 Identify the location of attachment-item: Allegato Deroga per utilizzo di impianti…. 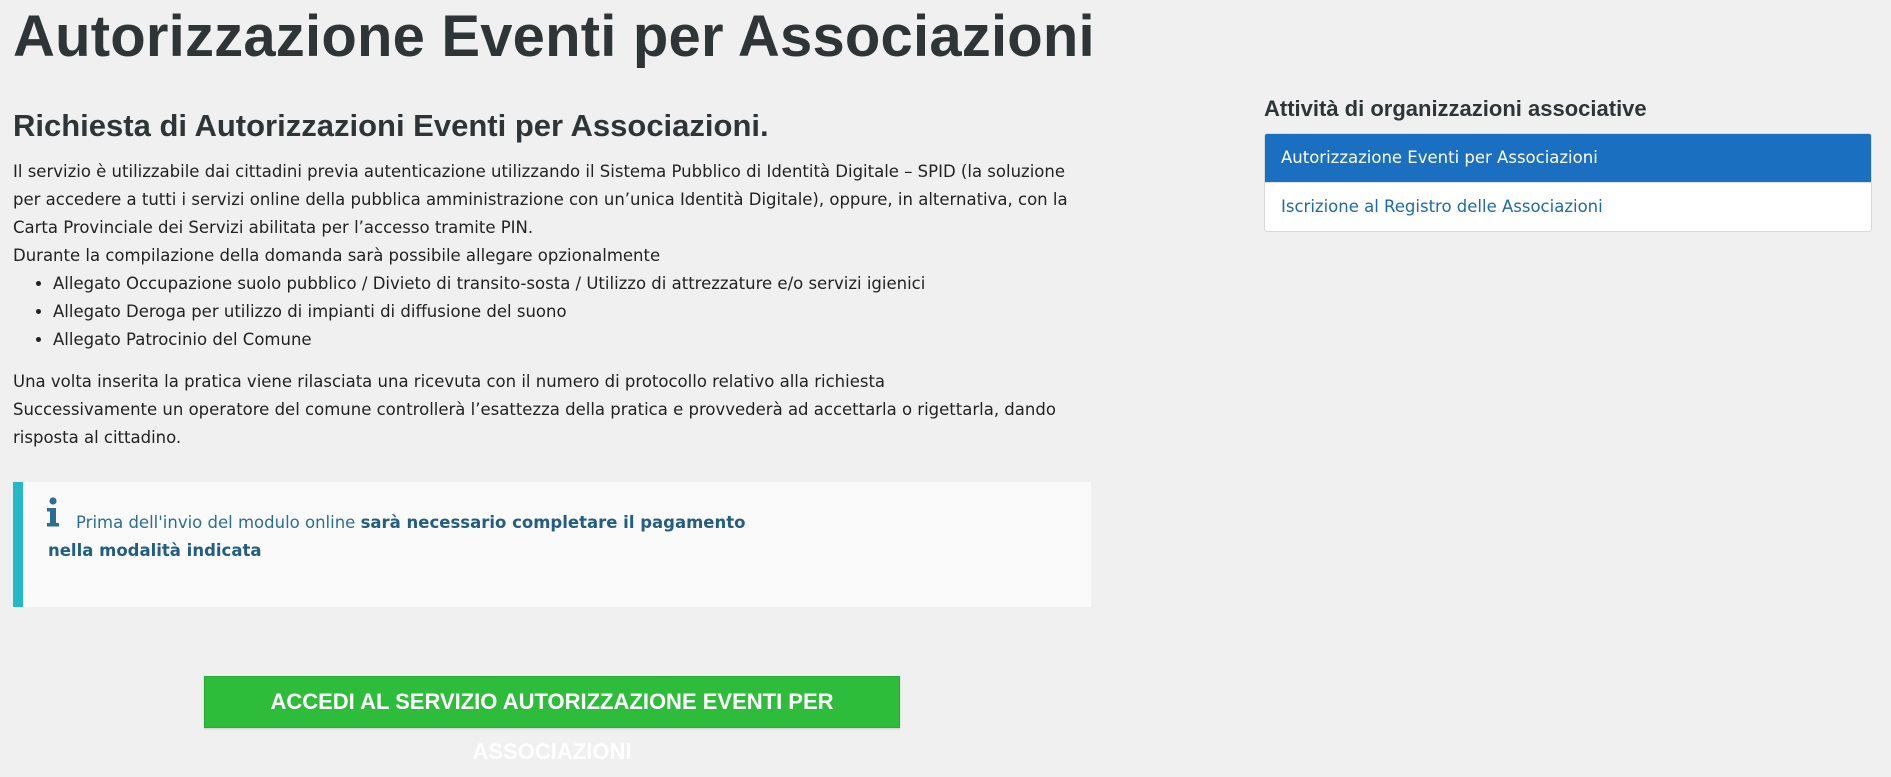
(573, 312).